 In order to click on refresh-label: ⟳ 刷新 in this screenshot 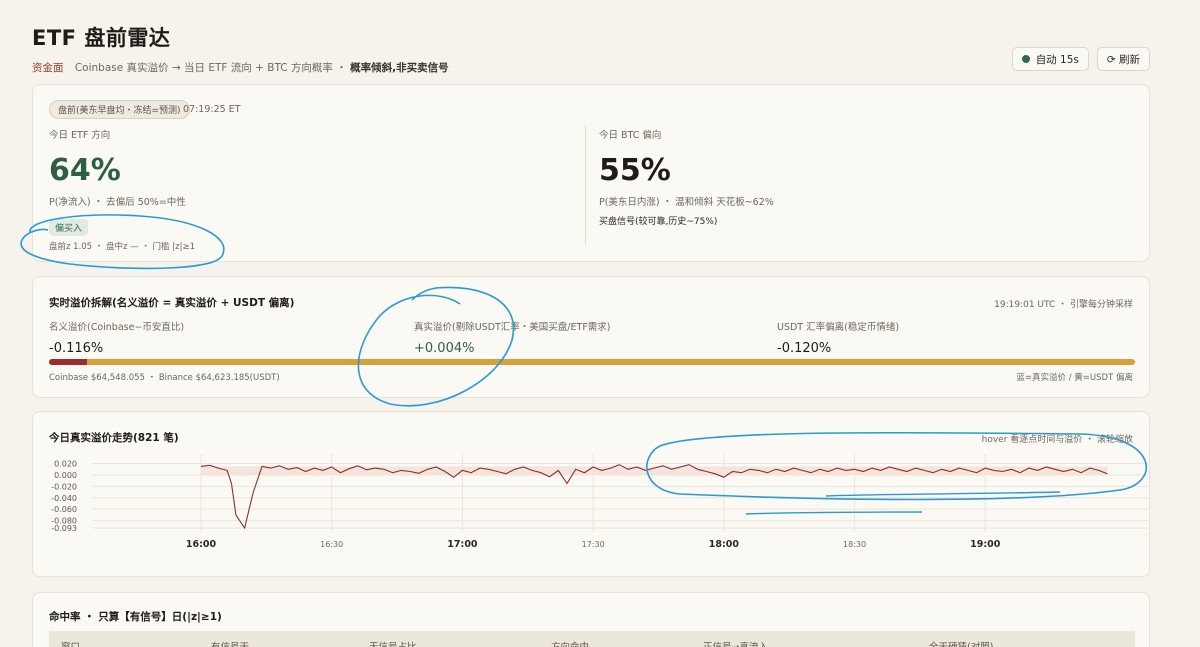, I will do `click(1123, 59)`.